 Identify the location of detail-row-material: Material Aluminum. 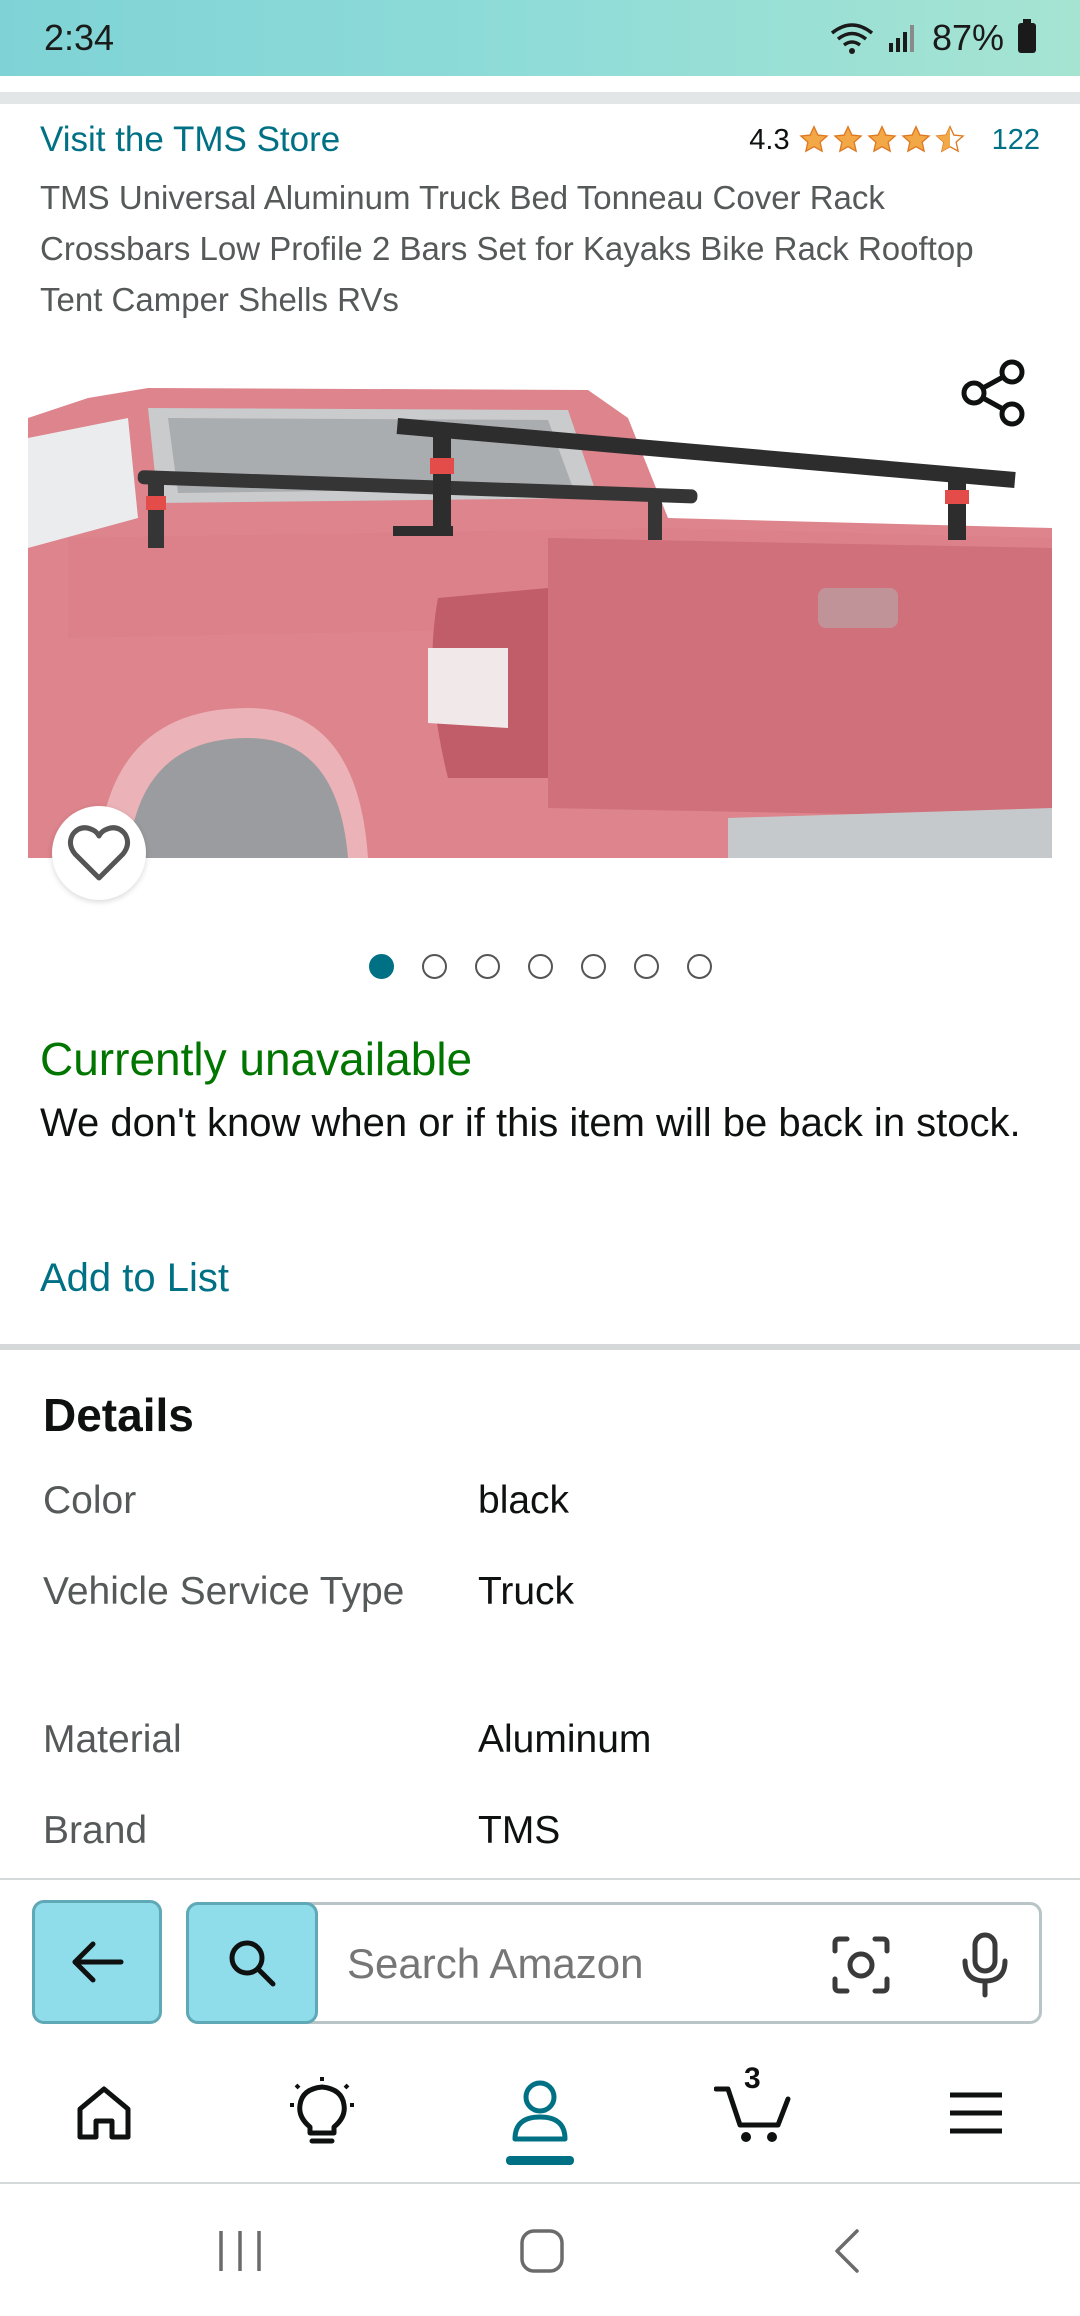
(543, 1740).